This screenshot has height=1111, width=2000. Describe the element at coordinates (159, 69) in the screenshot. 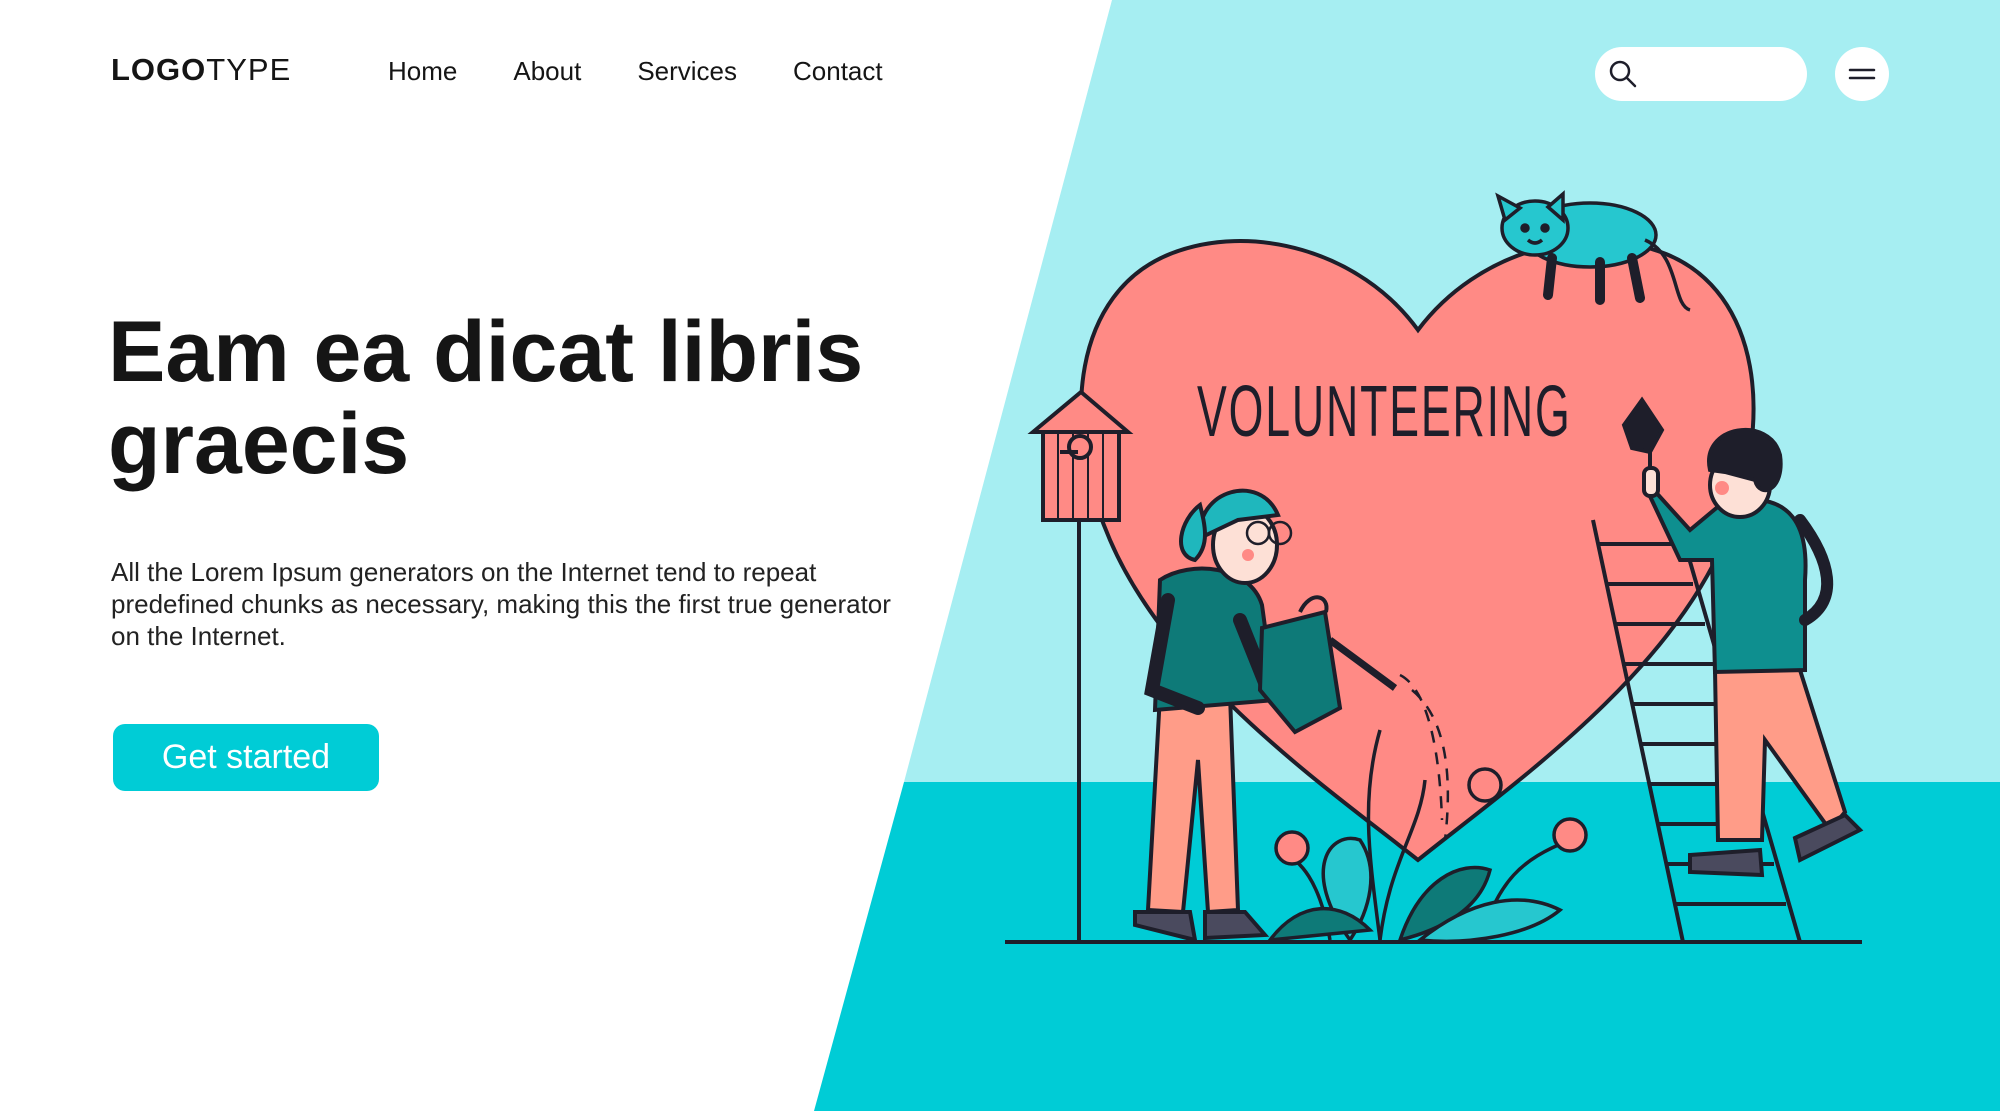

I see `logo-bold: LOGO` at that location.